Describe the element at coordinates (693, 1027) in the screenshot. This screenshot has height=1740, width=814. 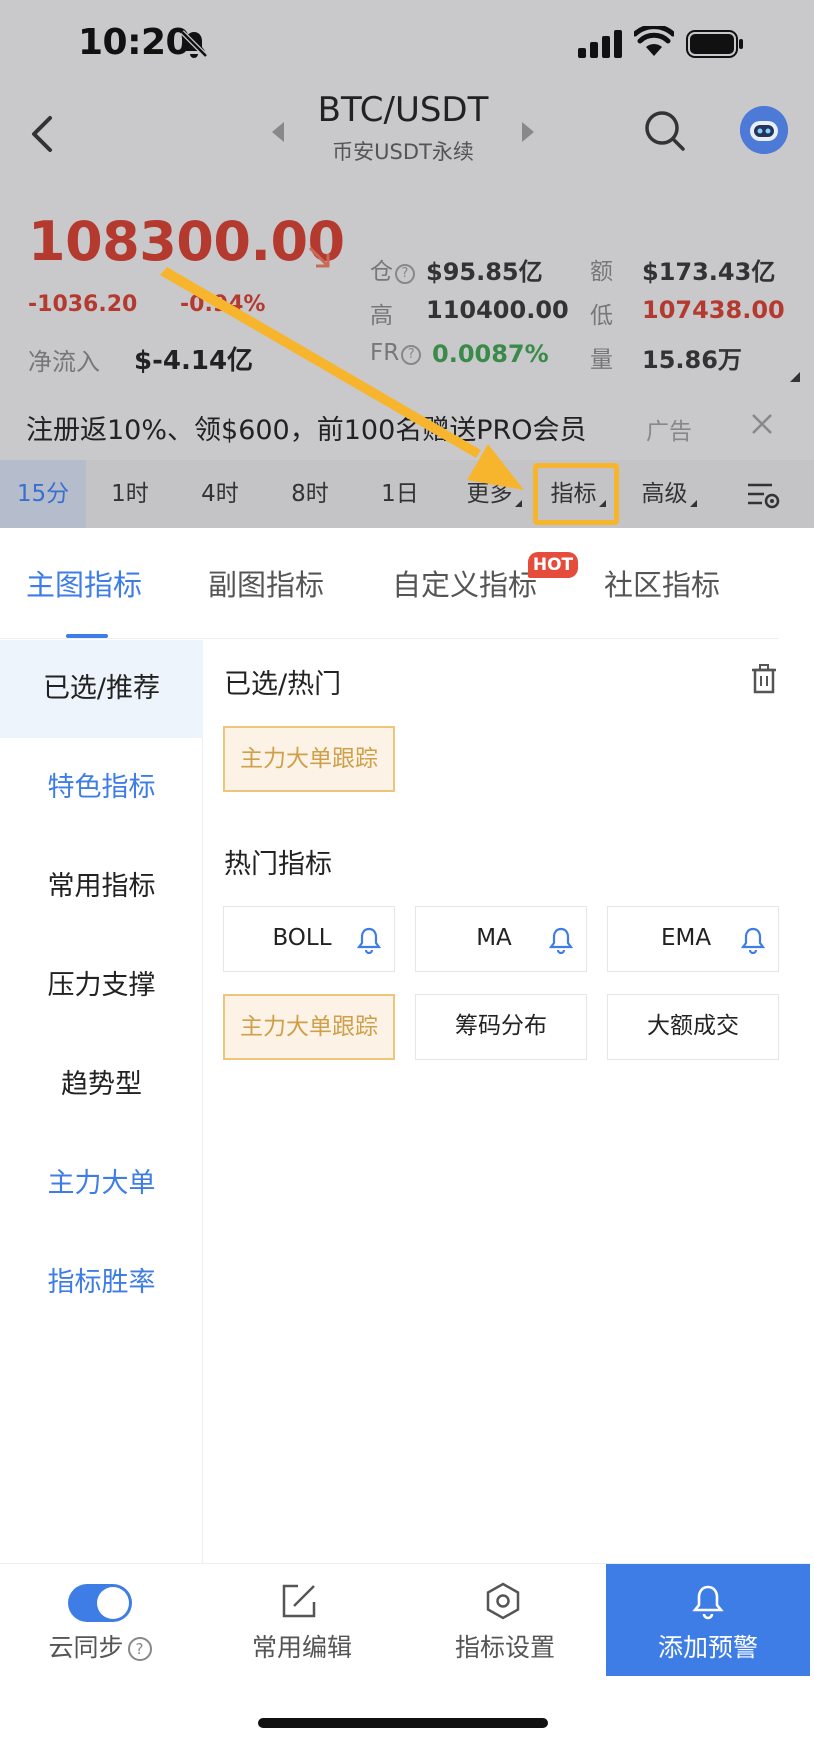
I see `chip-large-trades: 大额成交` at that location.